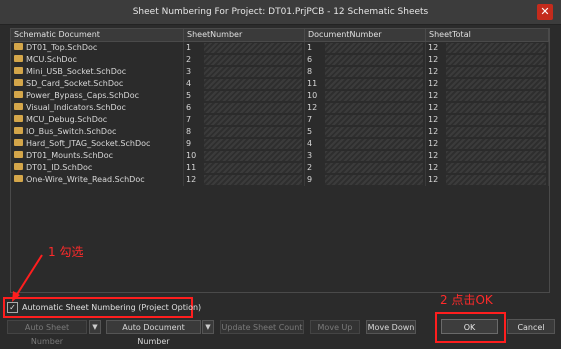  Describe the element at coordinates (391, 327) in the screenshot. I see `move-down-button: Move Down` at that location.